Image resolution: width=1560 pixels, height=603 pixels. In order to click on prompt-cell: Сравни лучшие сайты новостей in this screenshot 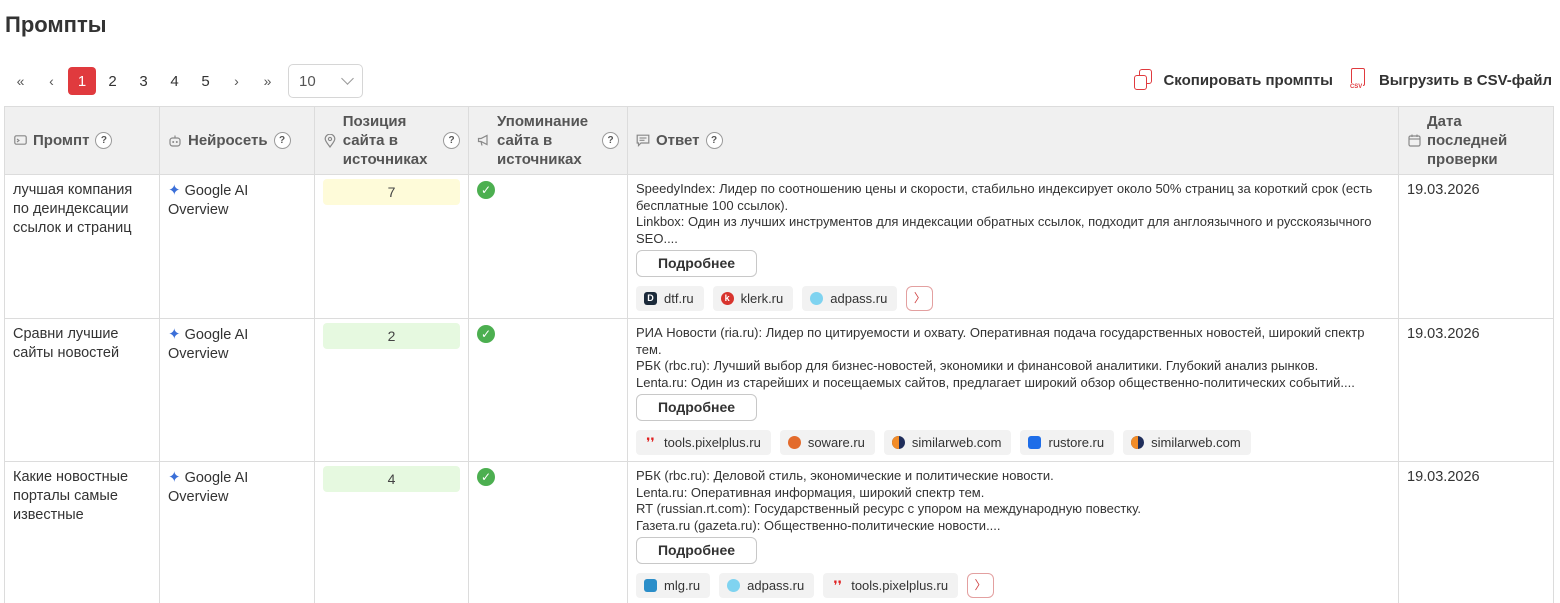, I will do `click(82, 390)`.